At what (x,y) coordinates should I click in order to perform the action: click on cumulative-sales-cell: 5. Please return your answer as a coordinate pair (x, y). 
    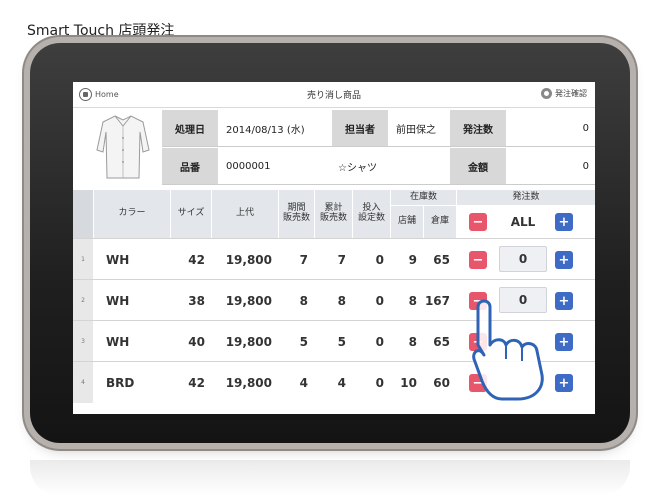
    Looking at the image, I should click on (341, 341).